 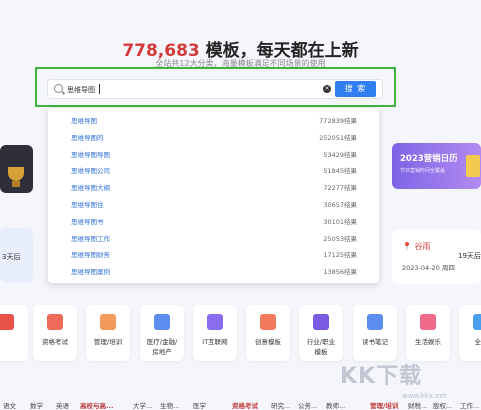 I want to click on event-date: 2023-04-20 周四, so click(x=428, y=268).